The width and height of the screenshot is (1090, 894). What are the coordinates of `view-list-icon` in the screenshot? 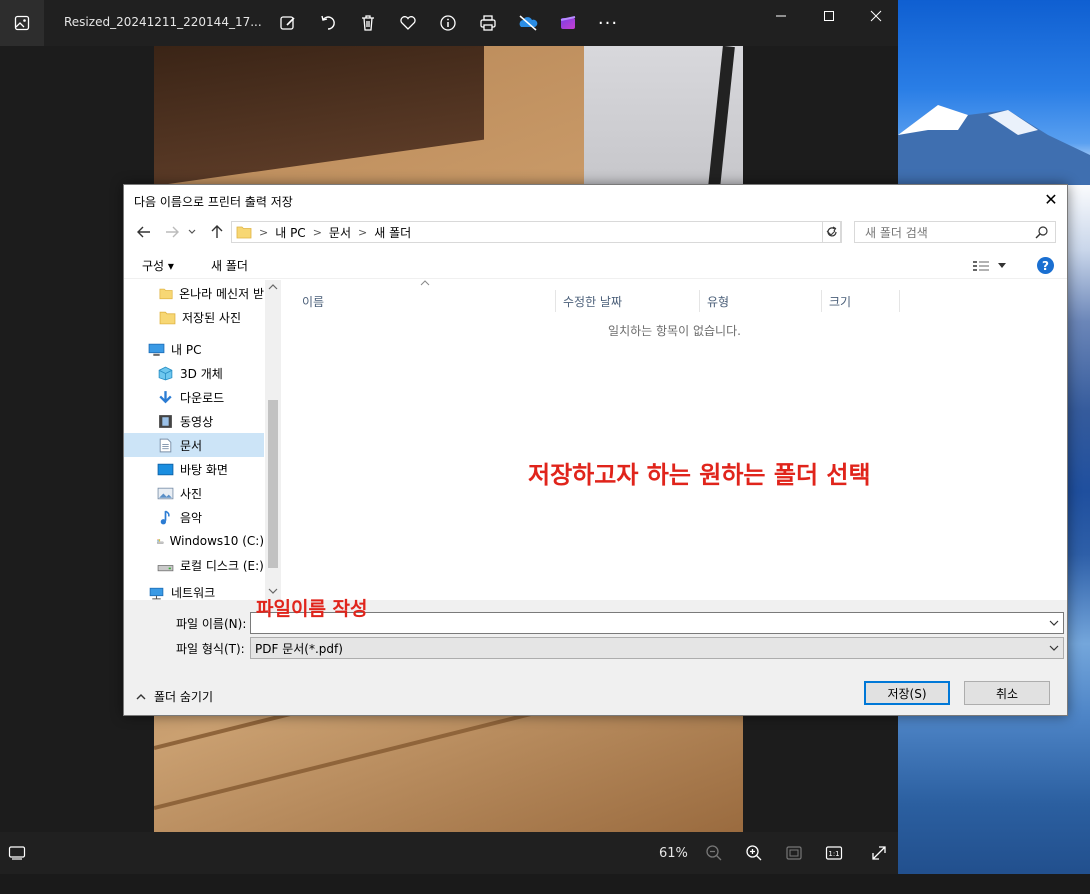 It's located at (981, 266).